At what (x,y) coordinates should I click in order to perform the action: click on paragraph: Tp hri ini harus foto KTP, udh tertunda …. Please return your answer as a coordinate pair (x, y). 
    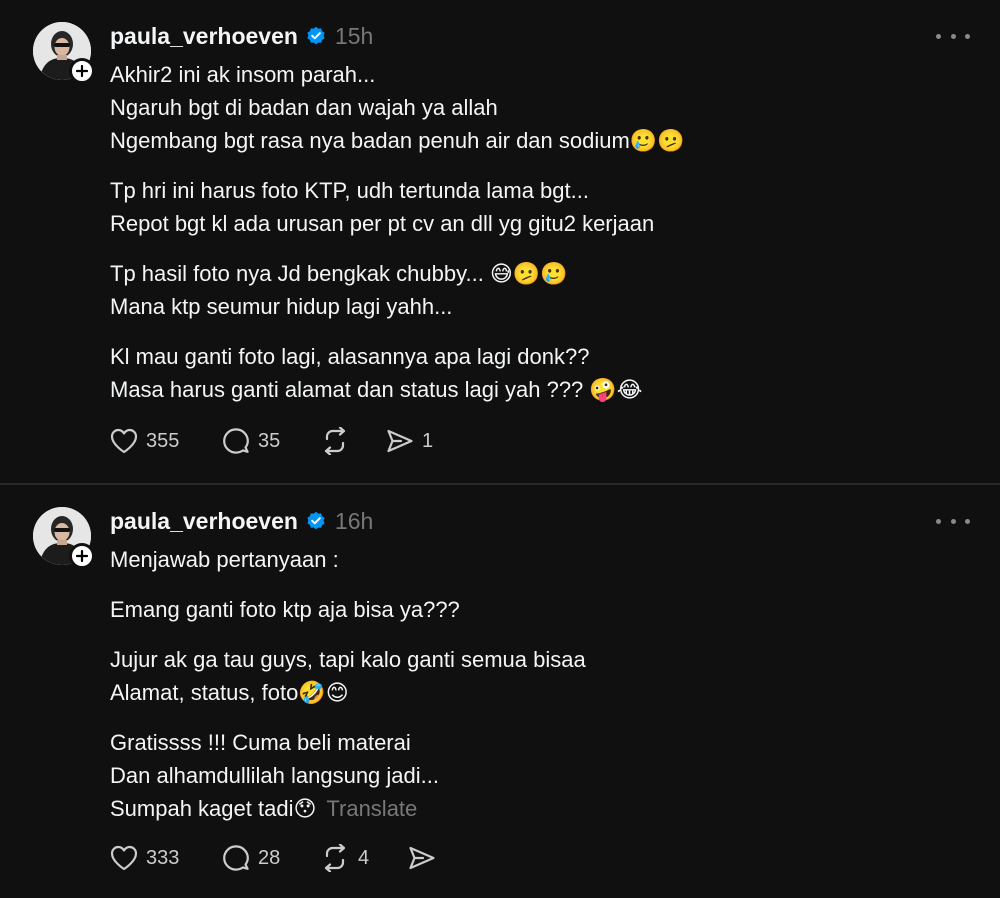
    Looking at the image, I should click on (530, 207).